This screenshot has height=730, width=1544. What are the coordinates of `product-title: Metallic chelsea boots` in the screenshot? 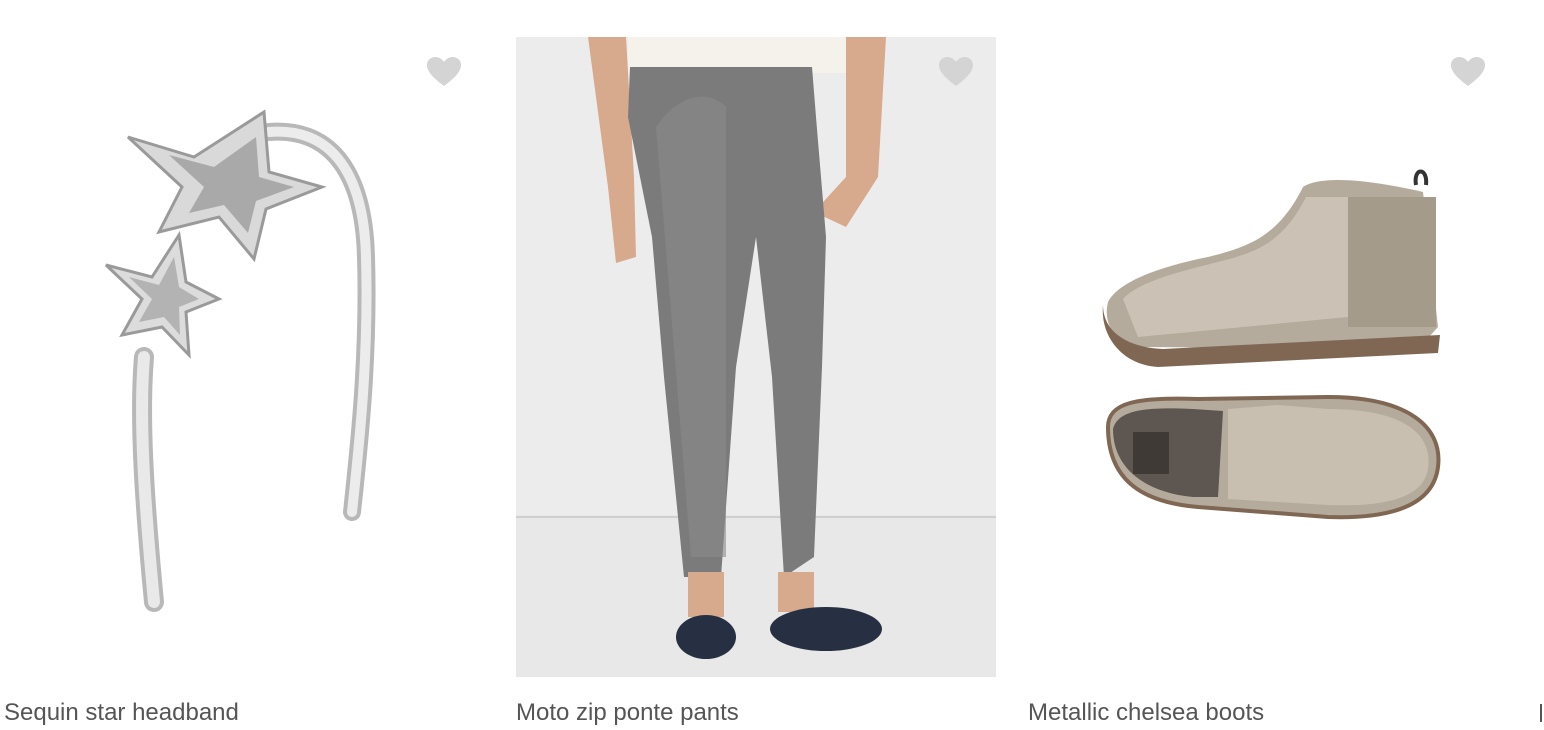 It's located at (1146, 713).